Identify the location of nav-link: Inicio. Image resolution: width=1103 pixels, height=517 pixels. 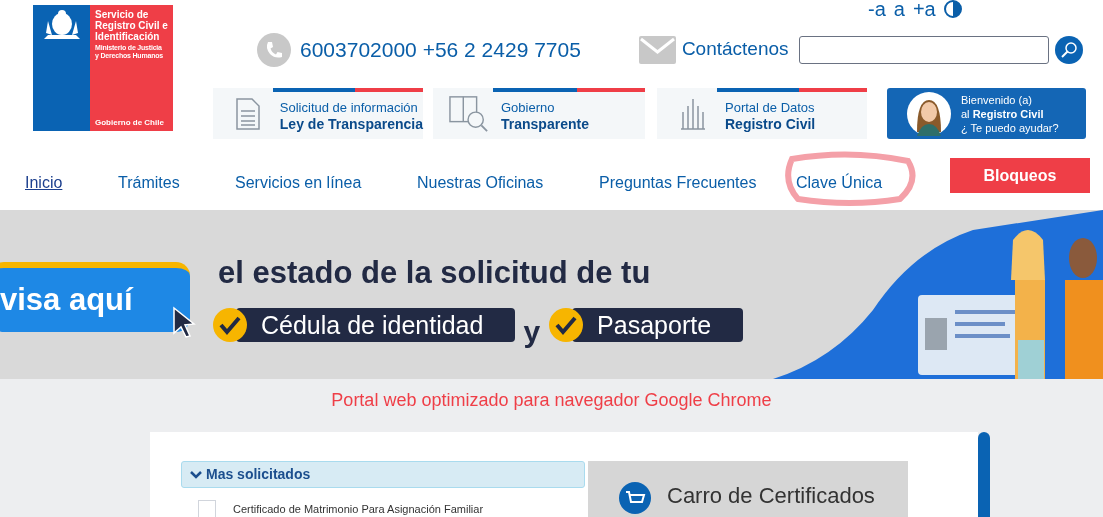
(44, 183).